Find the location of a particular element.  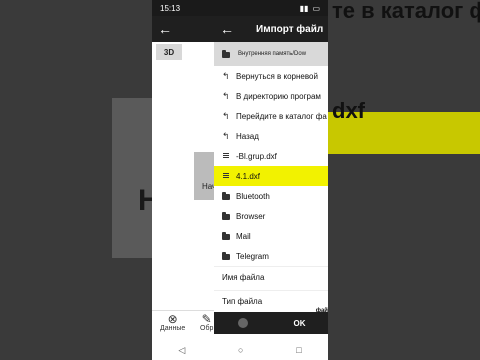

data-icon: ⊗ is located at coordinates (172, 319).